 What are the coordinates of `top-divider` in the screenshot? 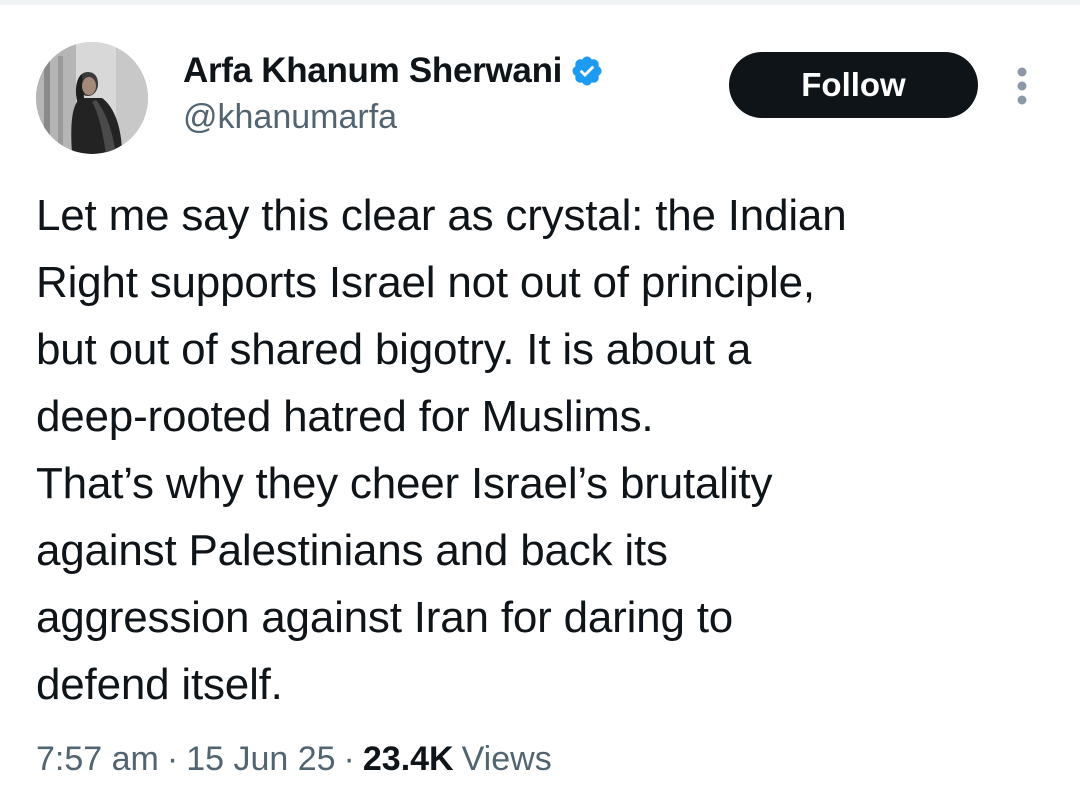 It's located at (540, 2).